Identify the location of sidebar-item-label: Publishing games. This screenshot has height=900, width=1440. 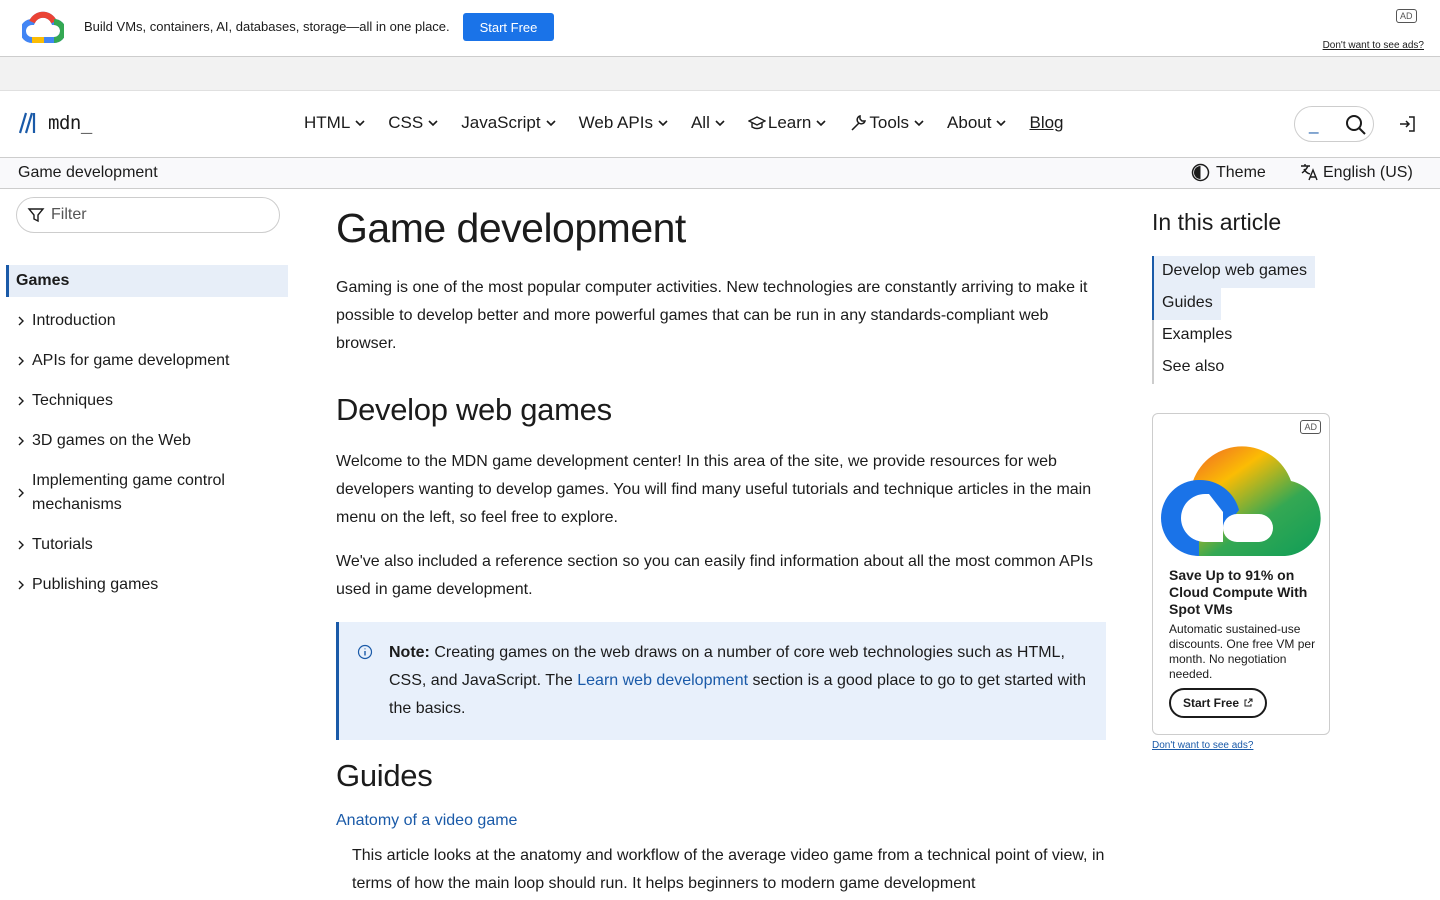
(95, 584).